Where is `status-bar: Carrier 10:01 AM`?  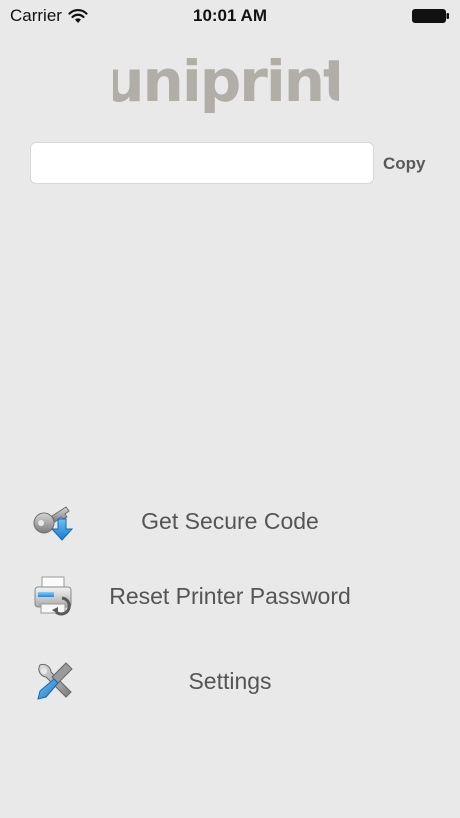
status-bar: Carrier 10:01 AM is located at coordinates (230, 16).